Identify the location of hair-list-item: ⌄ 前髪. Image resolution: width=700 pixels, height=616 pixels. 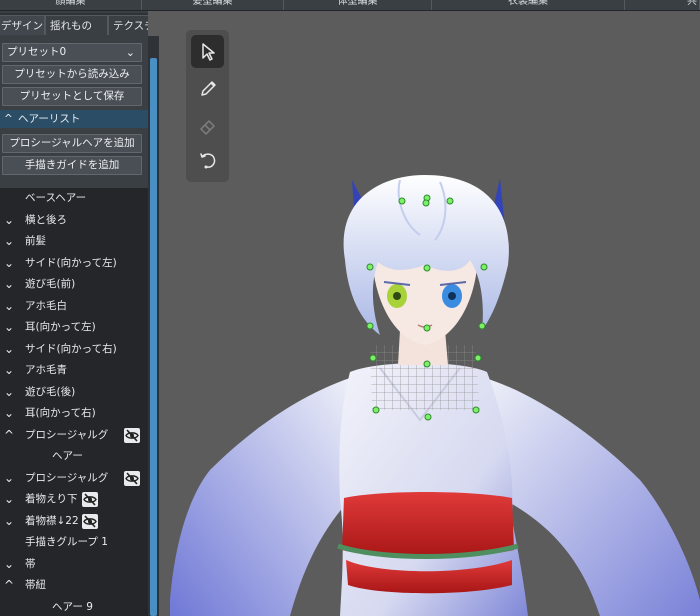
(74, 241).